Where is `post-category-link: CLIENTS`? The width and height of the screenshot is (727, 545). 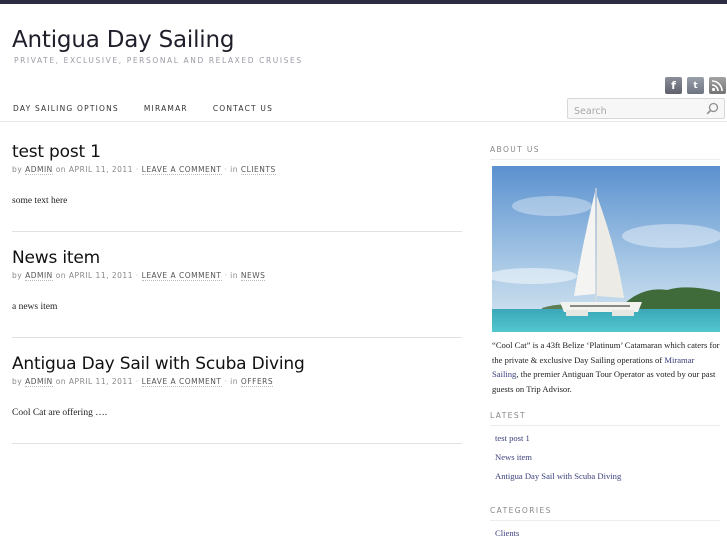 post-category-link: CLIENTS is located at coordinates (258, 170).